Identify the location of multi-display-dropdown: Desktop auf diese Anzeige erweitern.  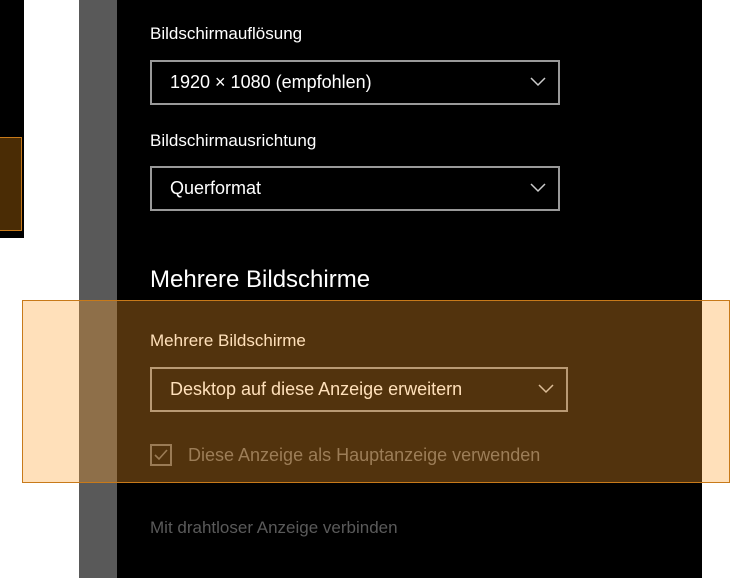
(359, 389).